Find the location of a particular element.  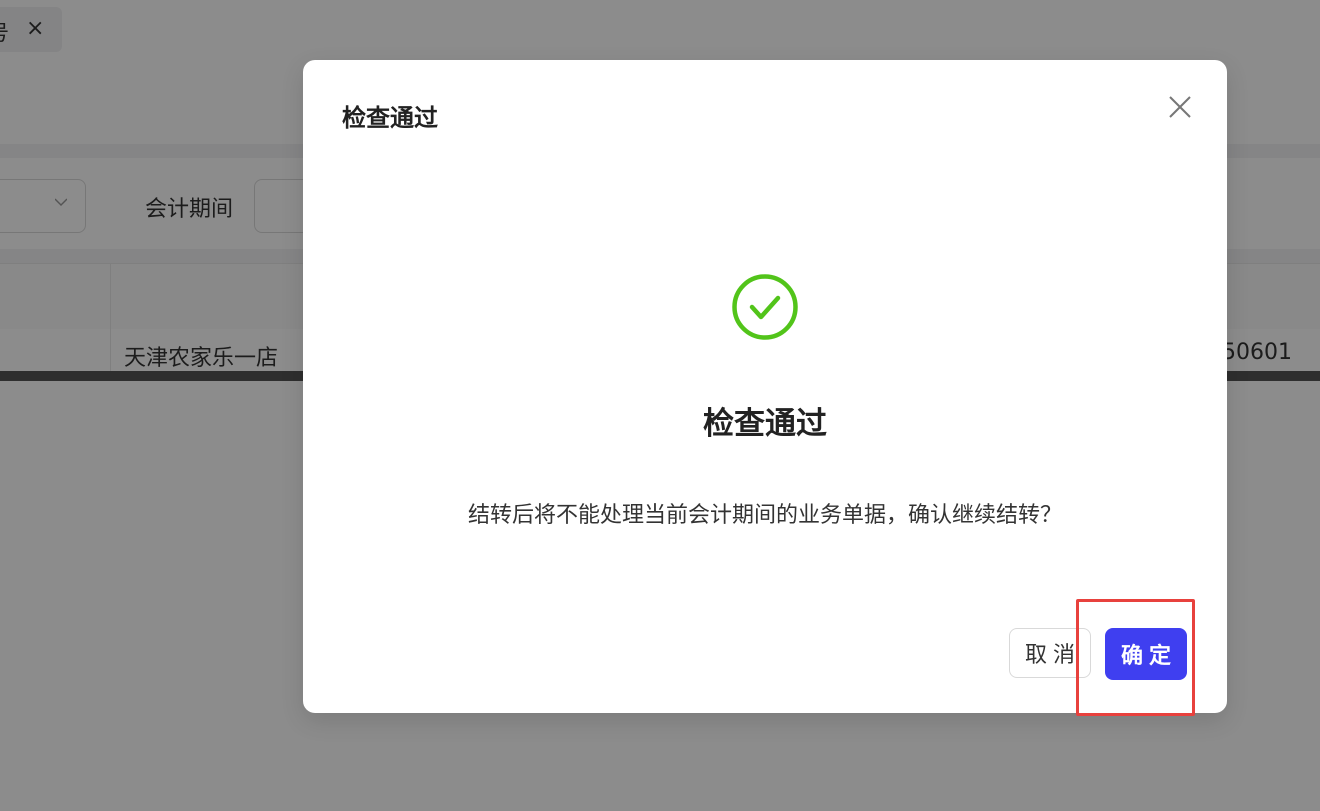

result-title: 检查通过 is located at coordinates (765, 424).